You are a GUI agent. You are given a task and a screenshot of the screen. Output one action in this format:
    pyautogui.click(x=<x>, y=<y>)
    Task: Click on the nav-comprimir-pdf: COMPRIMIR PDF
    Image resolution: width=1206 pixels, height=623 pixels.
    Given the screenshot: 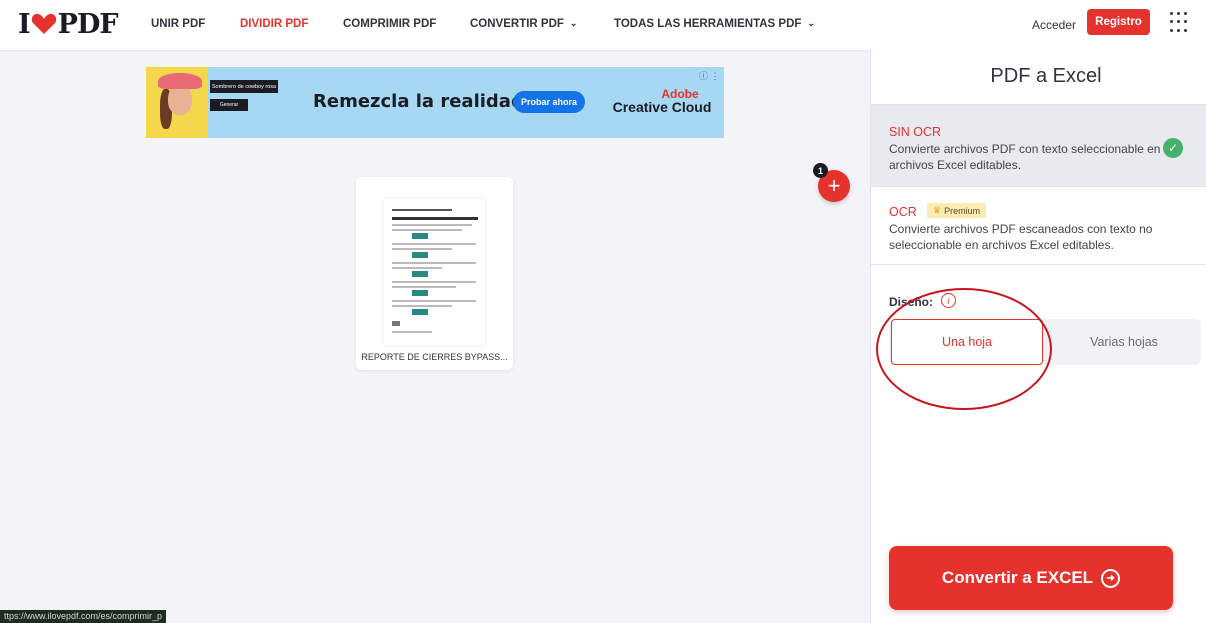 What is the action you would take?
    pyautogui.click(x=389, y=24)
    